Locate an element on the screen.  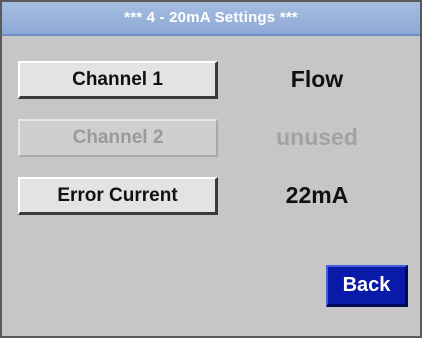
channel-1-value: Flow is located at coordinates (317, 79).